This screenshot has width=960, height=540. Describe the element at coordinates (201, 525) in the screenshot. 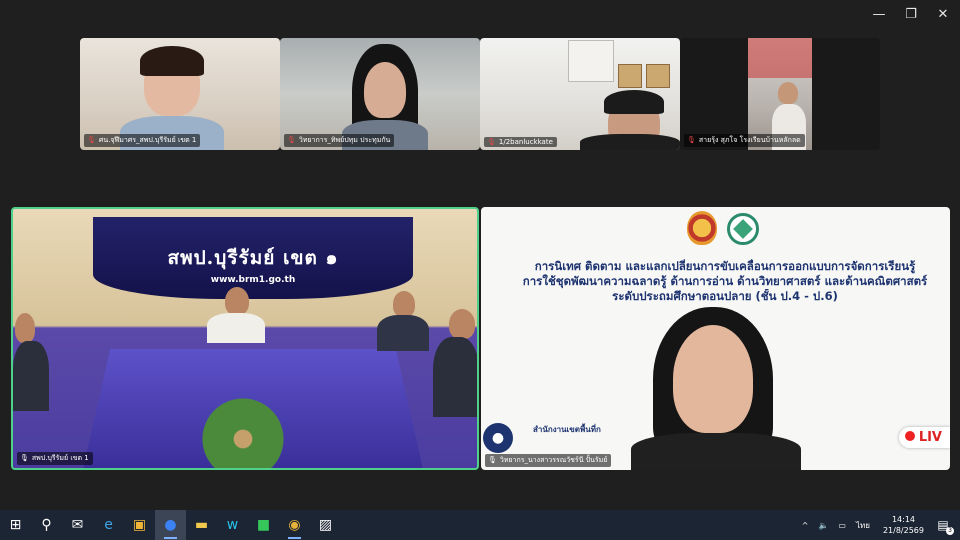

I see `files-icon: ▬` at that location.